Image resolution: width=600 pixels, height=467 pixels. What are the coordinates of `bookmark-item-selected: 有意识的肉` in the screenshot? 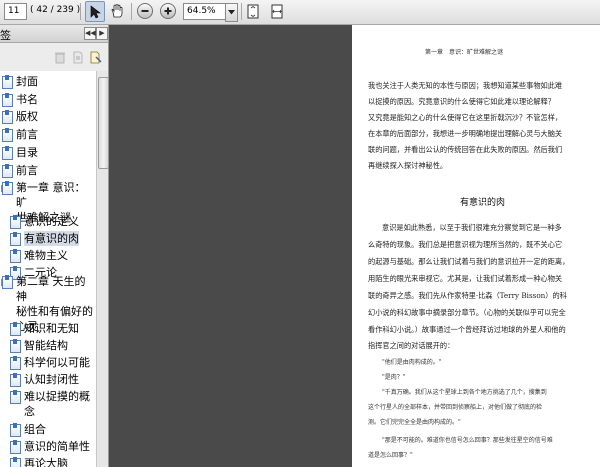 It's located at (44, 238).